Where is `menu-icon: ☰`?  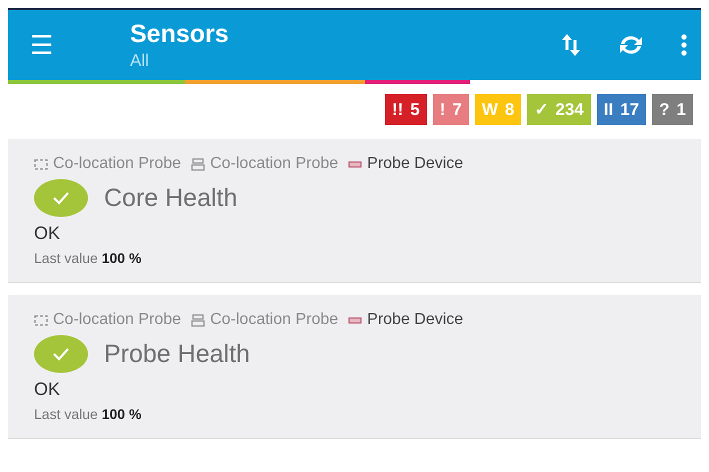 menu-icon: ☰ is located at coordinates (80, 45).